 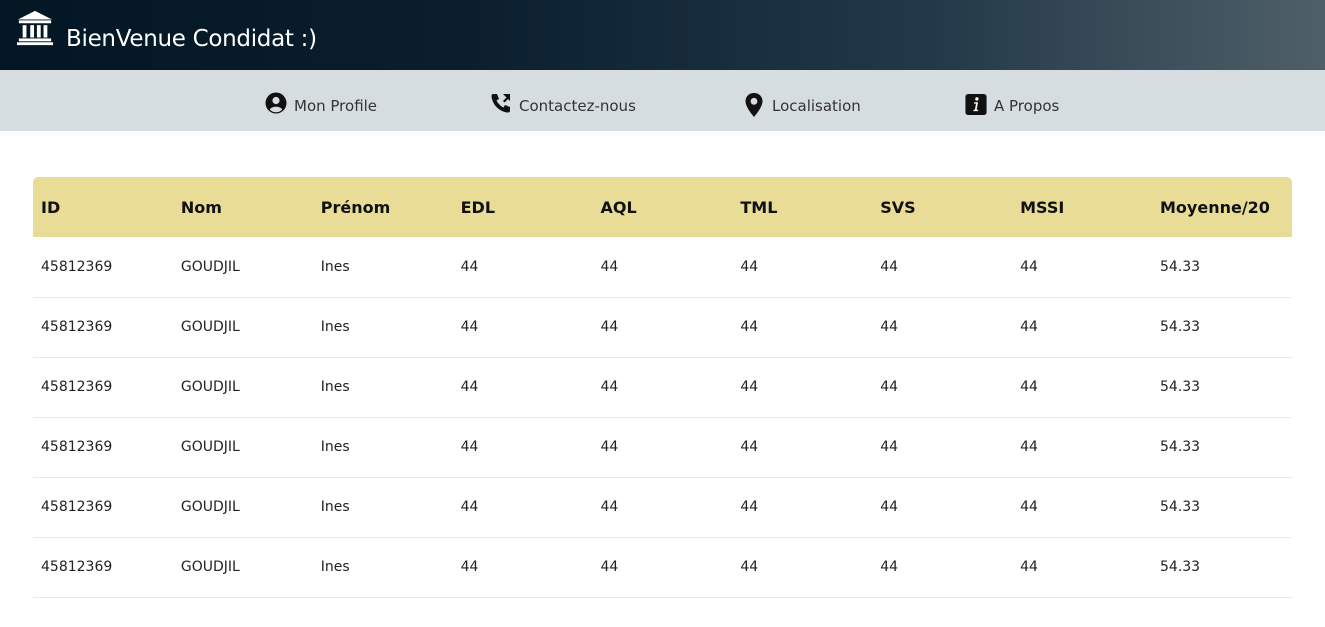 I want to click on nav-item-about: A Propos, so click(x=1012, y=101).